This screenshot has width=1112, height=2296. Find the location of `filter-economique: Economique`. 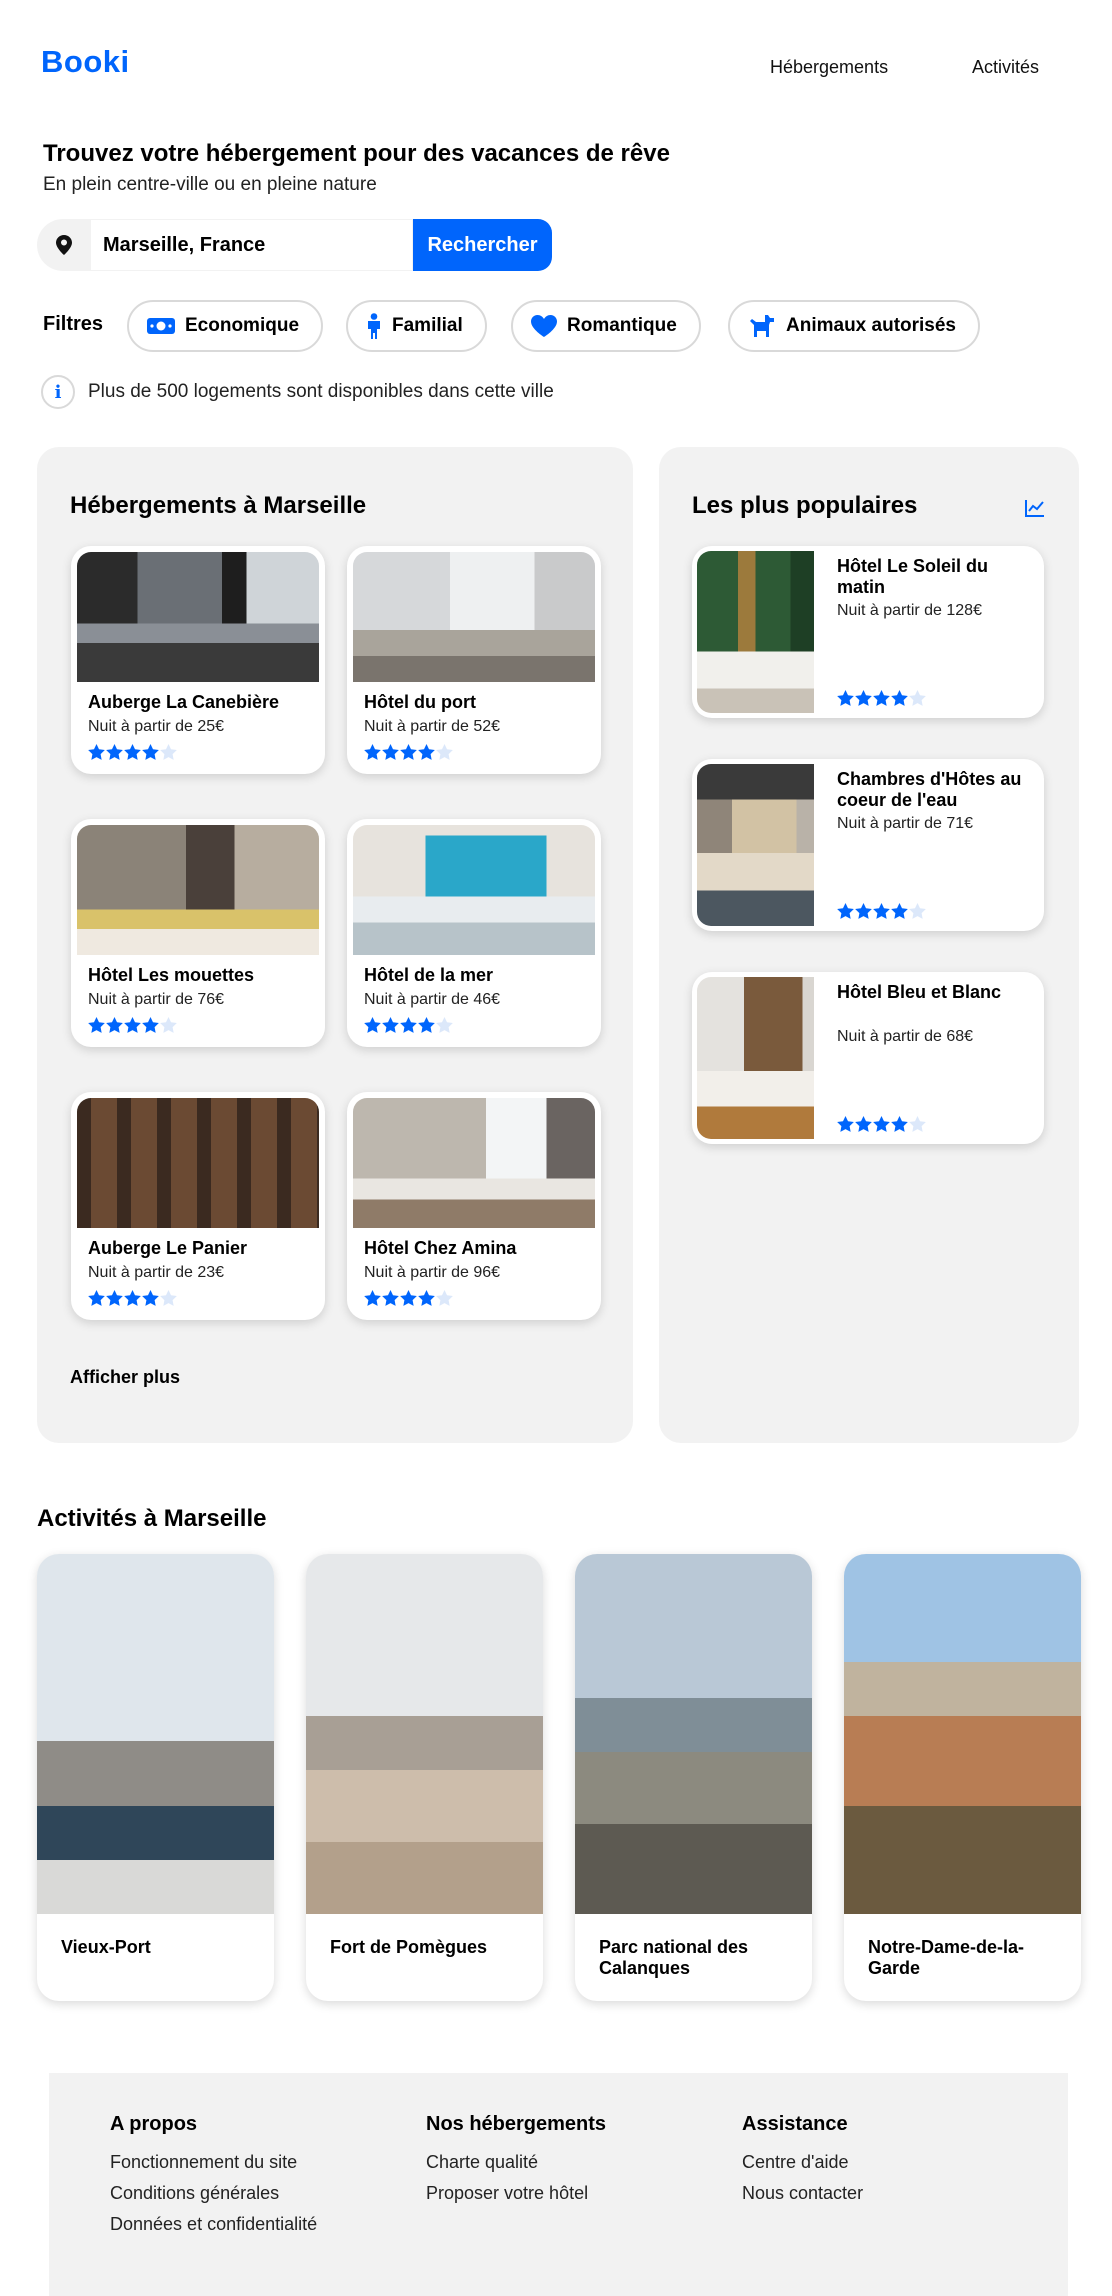

filter-economique: Economique is located at coordinates (225, 326).